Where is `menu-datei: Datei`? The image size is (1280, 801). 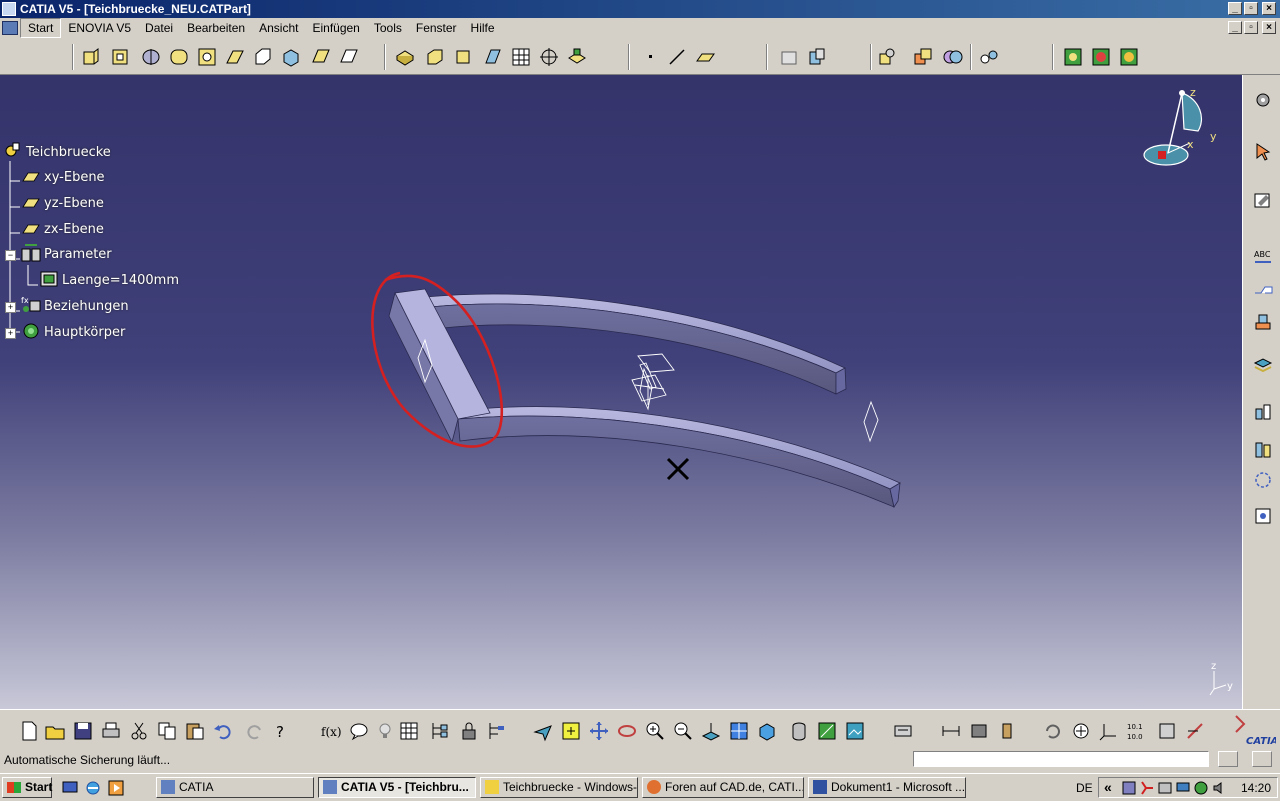 menu-datei: Datei is located at coordinates (159, 28).